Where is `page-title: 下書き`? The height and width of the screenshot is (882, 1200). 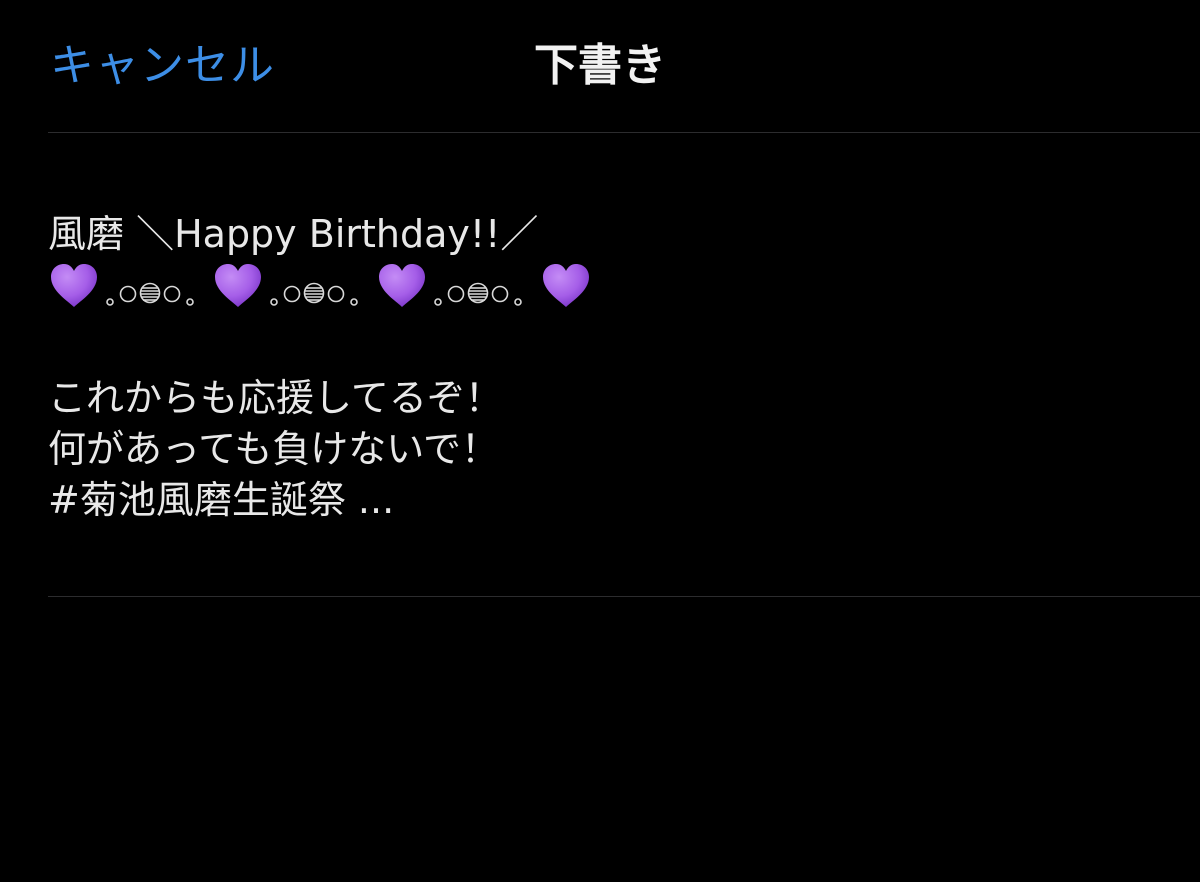
page-title: 下書き is located at coordinates (600, 65).